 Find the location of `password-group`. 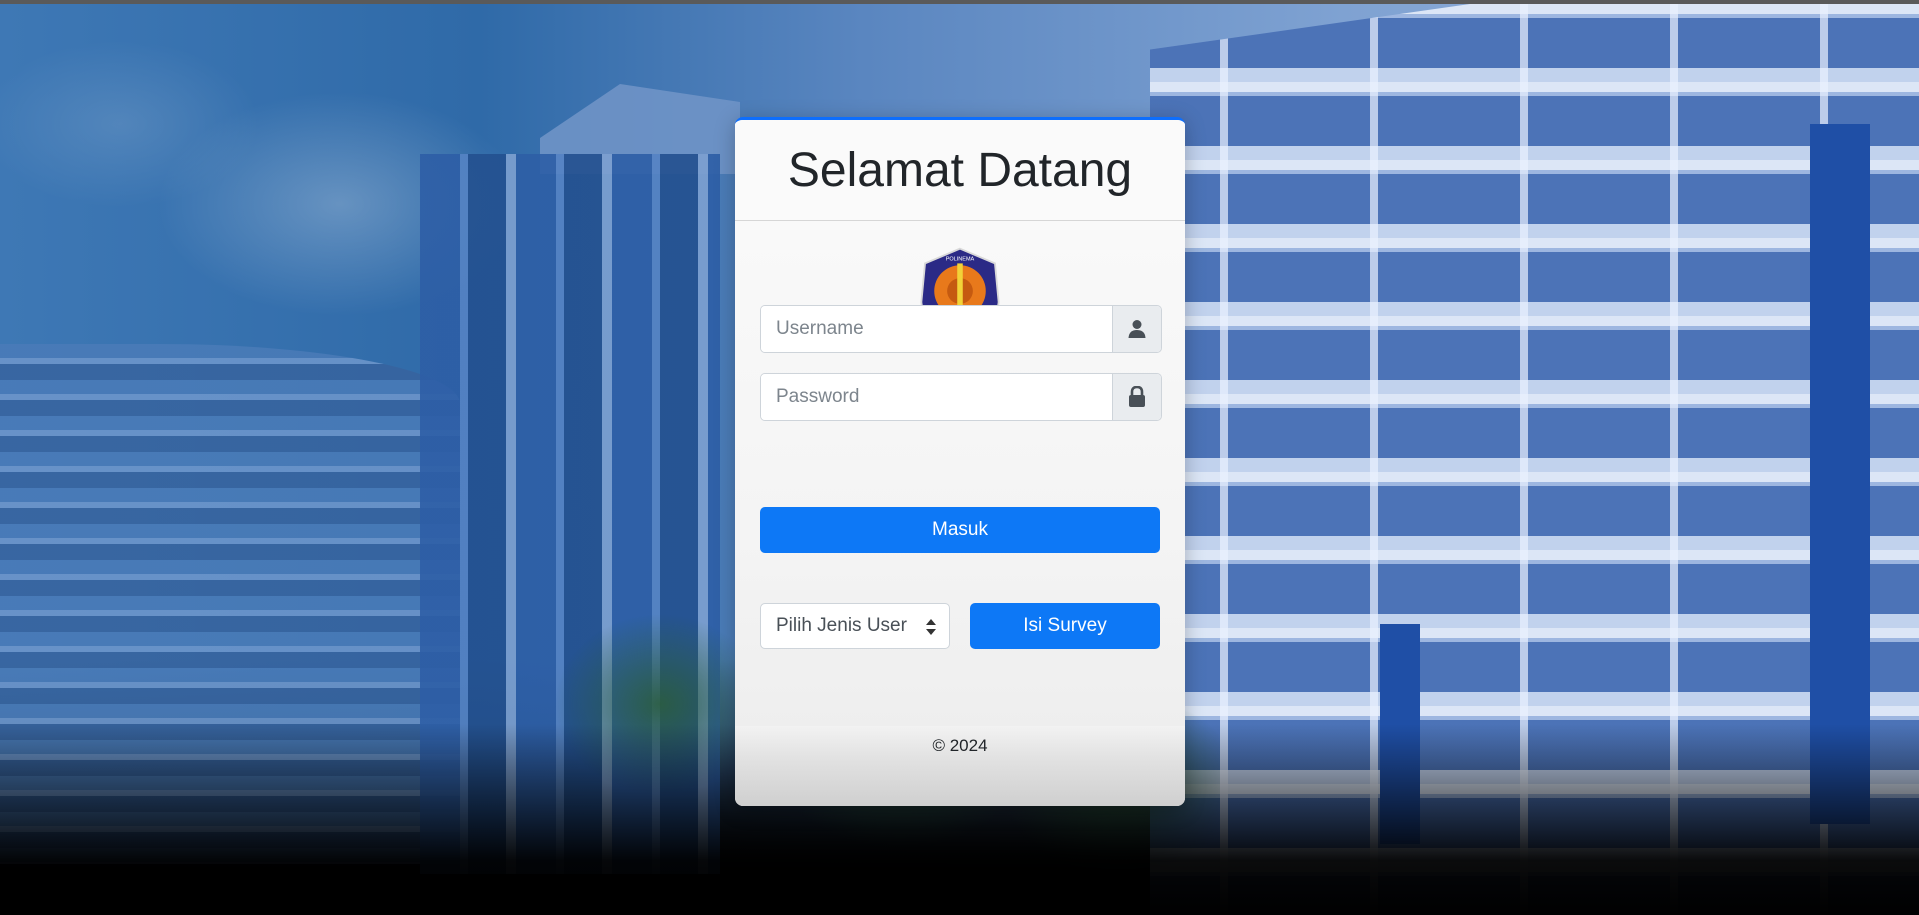

password-group is located at coordinates (961, 397).